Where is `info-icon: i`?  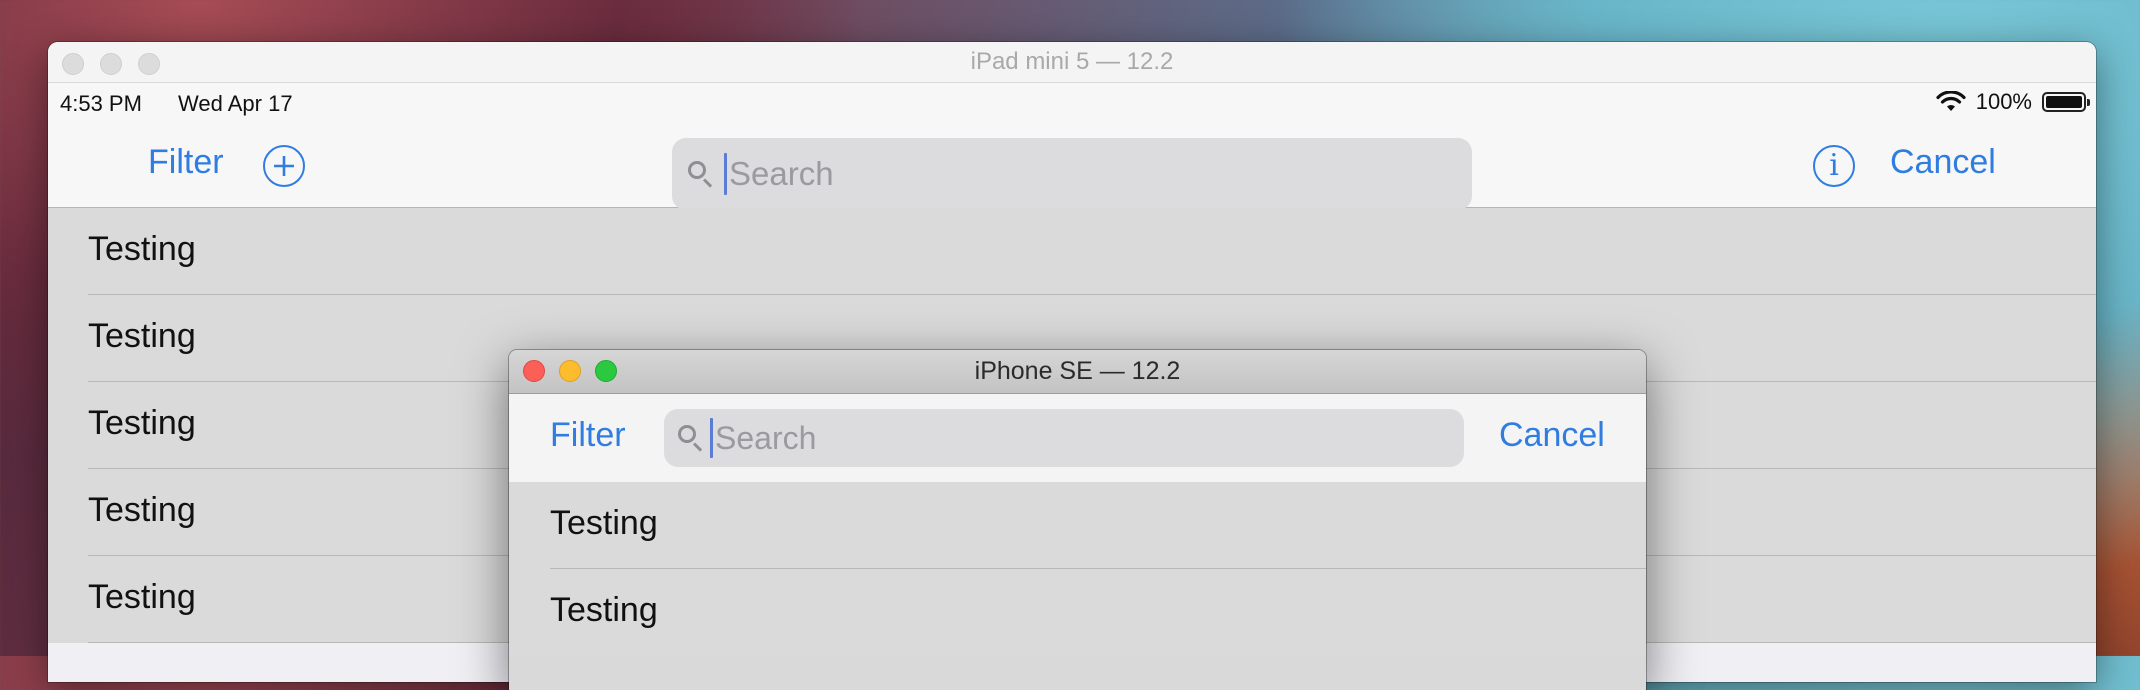 info-icon: i is located at coordinates (1834, 165).